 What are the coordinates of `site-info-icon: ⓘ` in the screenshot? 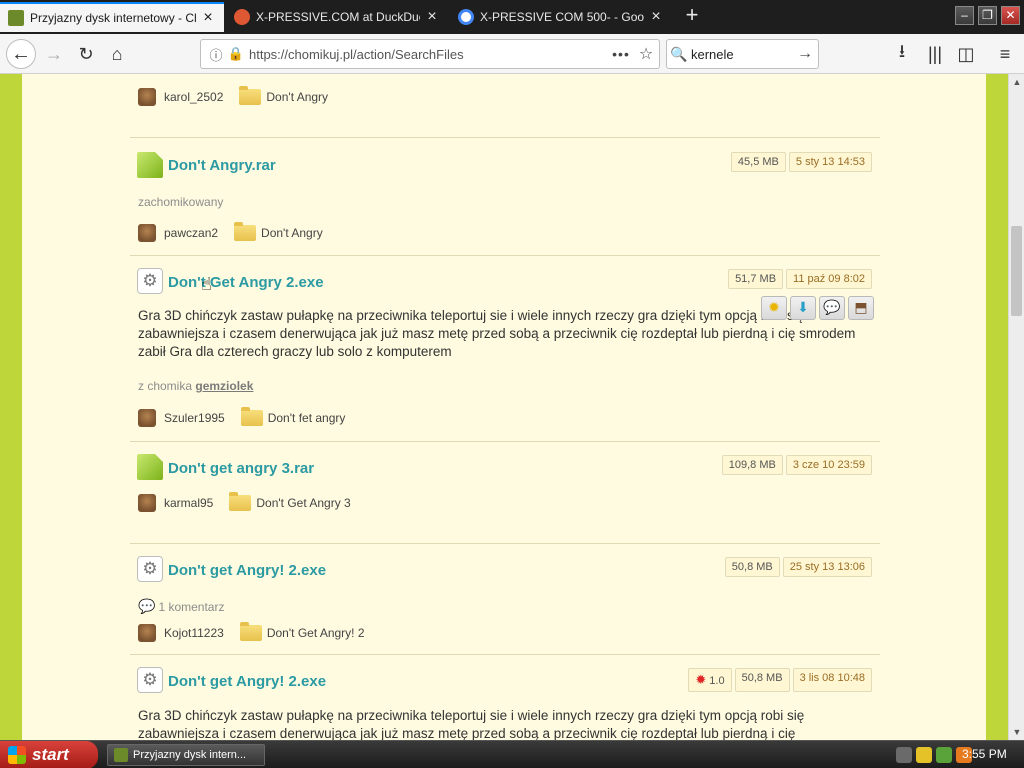 It's located at (216, 54).